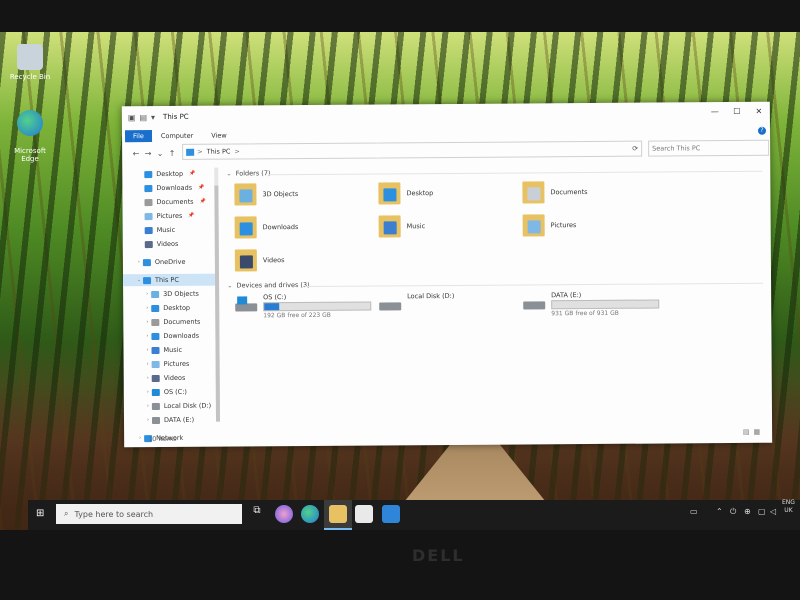 The width and height of the screenshot is (800, 600). What do you see at coordinates (303, 306) in the screenshot?
I see `drive-item-os-c: OS (C:) 192 GB free of 223 GB` at bounding box center [303, 306].